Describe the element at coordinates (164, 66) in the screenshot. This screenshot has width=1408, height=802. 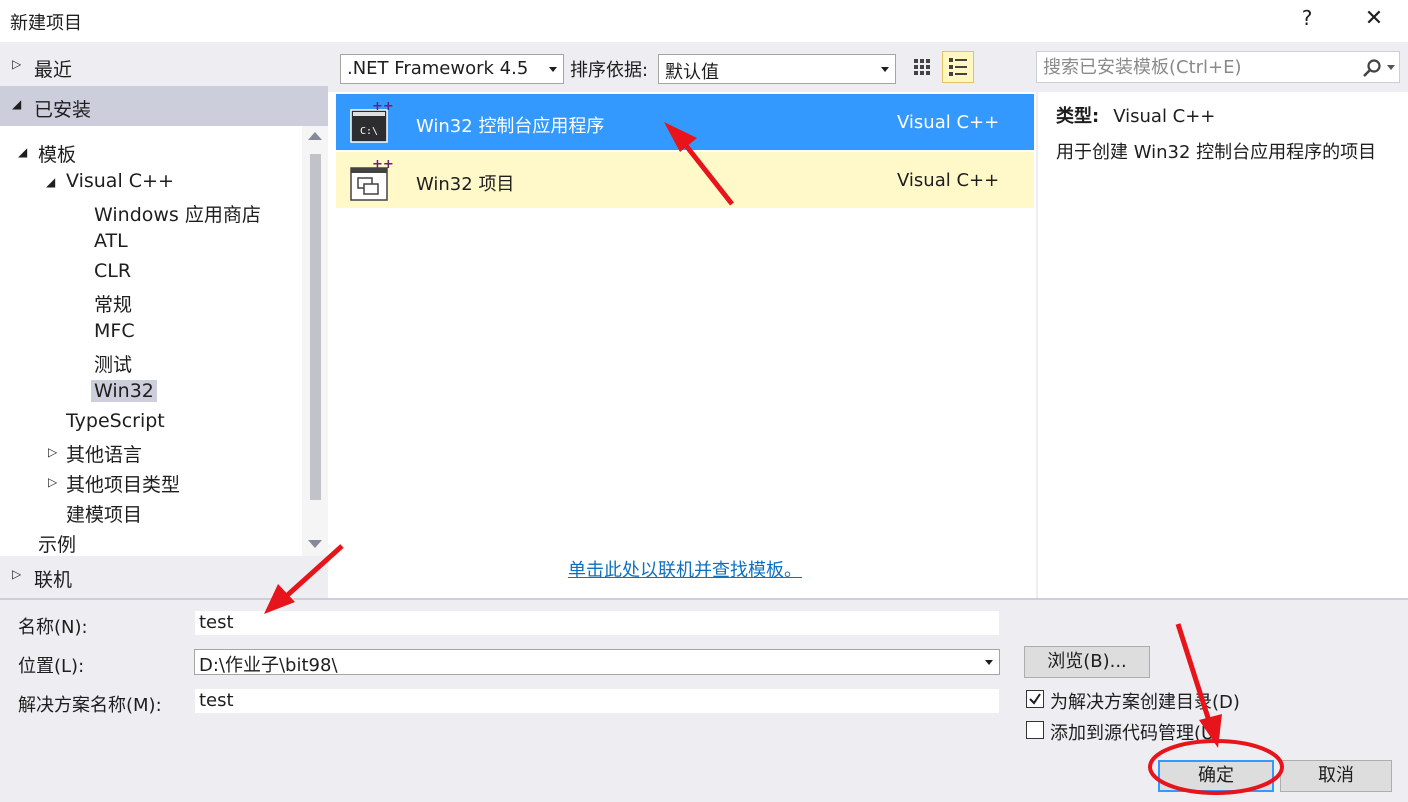
I see `tree-recent: ▷ 最近` at that location.